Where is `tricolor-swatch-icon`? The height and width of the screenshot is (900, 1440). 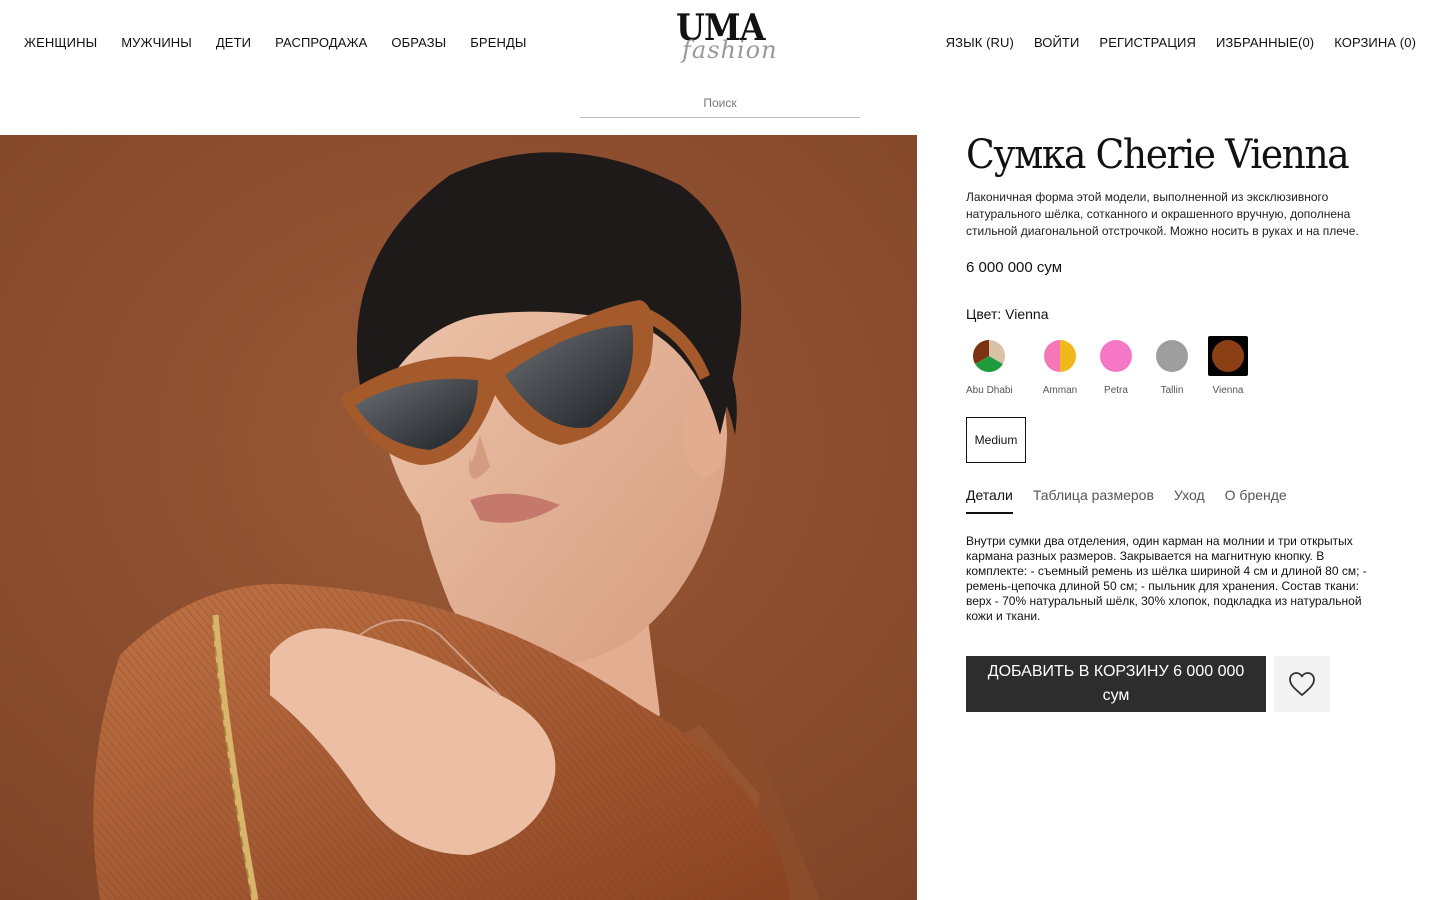
tricolor-swatch-icon is located at coordinates (989, 356).